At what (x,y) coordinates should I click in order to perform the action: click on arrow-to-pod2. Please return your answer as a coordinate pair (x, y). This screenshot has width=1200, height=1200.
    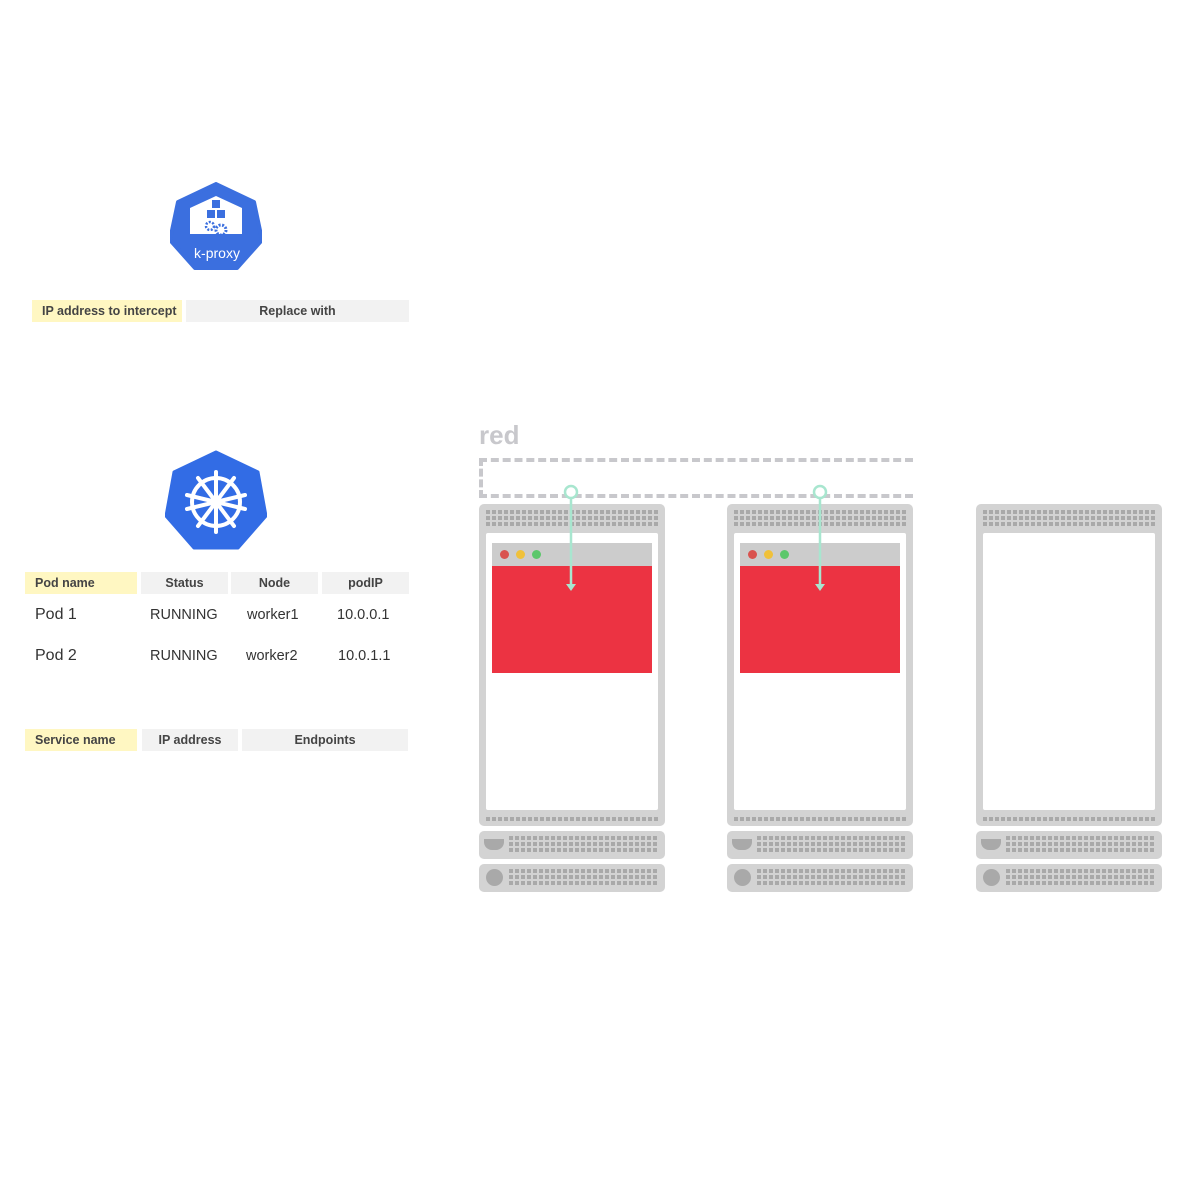
    Looking at the image, I should click on (820, 537).